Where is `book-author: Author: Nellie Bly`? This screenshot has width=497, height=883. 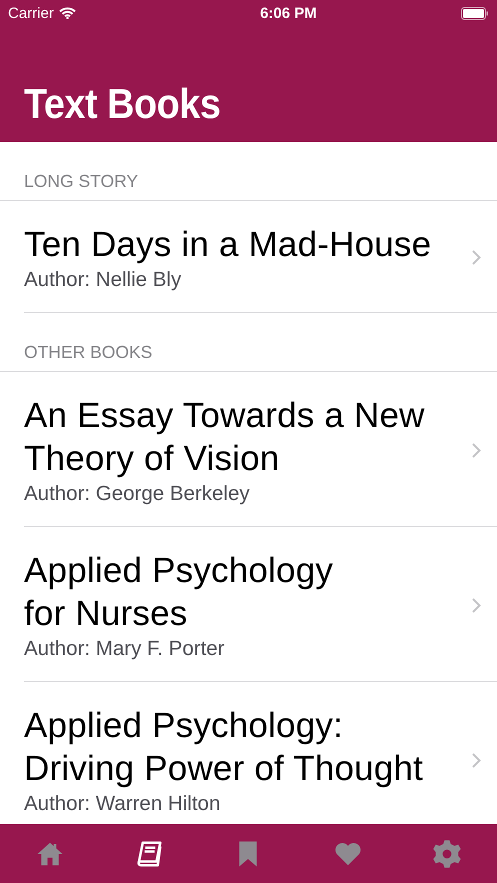
book-author: Author: Nellie Bly is located at coordinates (103, 280).